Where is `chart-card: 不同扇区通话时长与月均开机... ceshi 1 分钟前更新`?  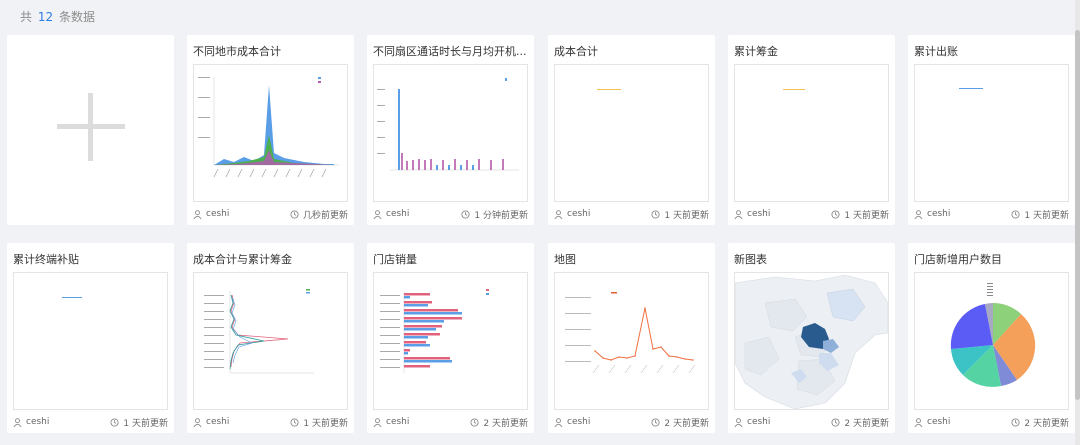 chart-card: 不同扇区通话时长与月均开机... ceshi 1 分钟前更新 is located at coordinates (450, 130).